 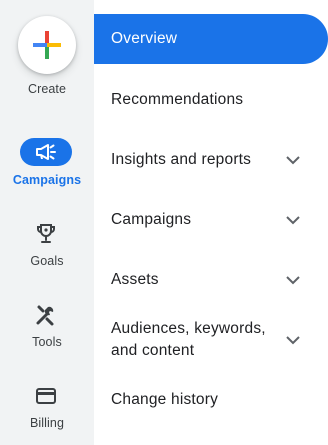 What do you see at coordinates (181, 159) in the screenshot?
I see `menu-item-label: Insights and reports` at bounding box center [181, 159].